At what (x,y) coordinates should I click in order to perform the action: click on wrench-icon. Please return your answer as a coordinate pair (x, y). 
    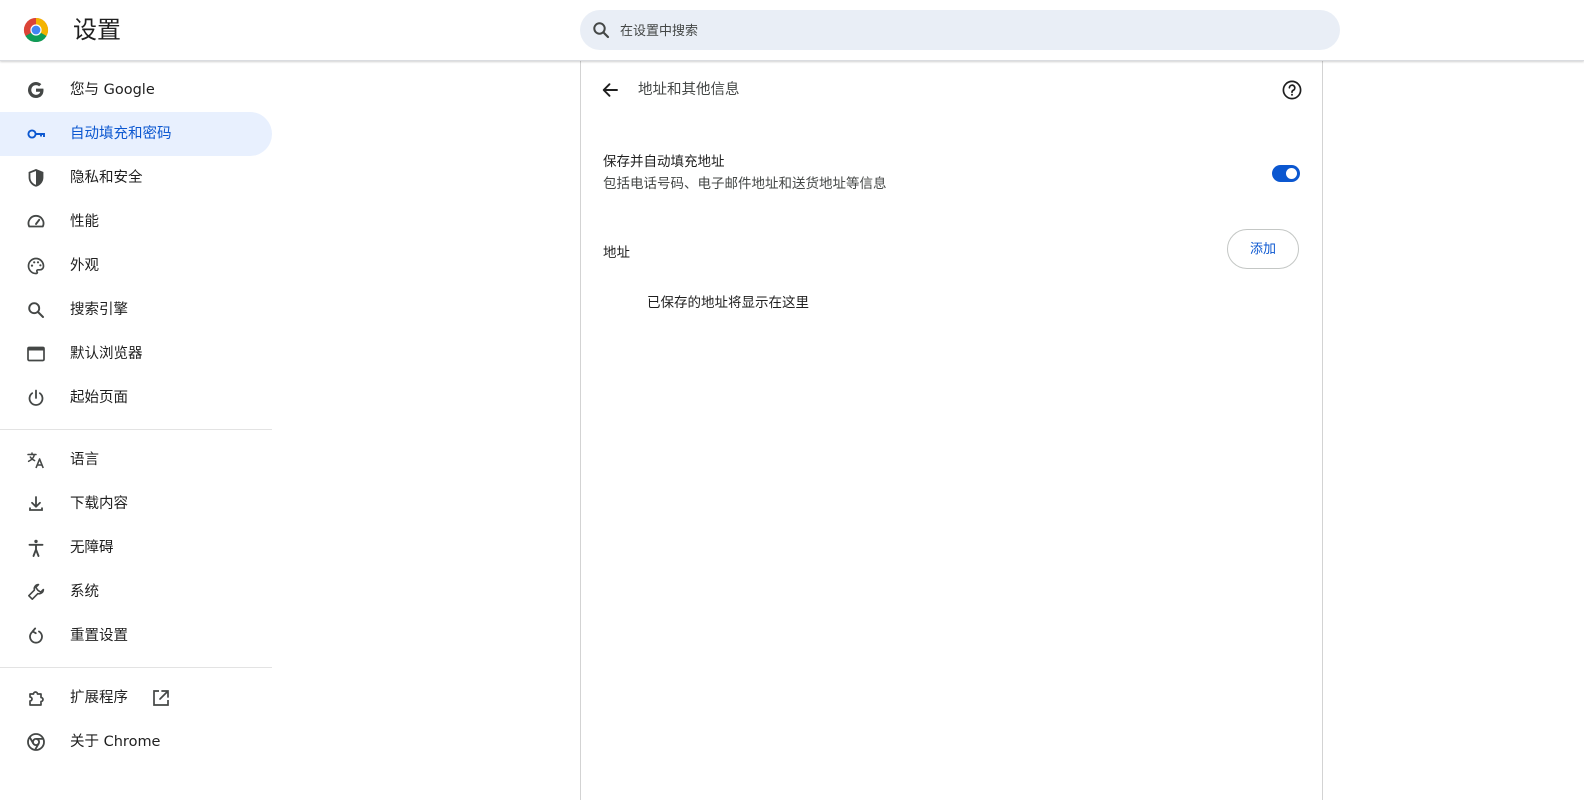
    Looking at the image, I should click on (36, 591).